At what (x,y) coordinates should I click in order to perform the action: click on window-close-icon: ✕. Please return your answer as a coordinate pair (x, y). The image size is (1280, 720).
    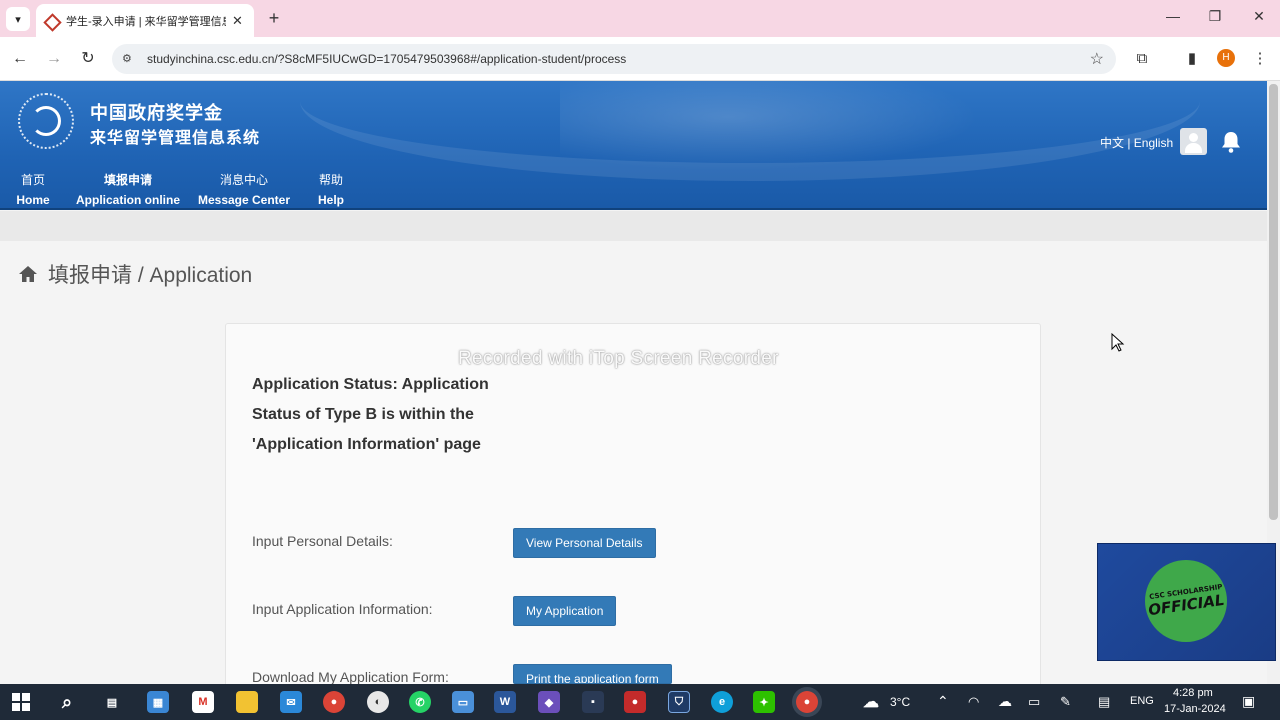
    Looking at the image, I should click on (1259, 16).